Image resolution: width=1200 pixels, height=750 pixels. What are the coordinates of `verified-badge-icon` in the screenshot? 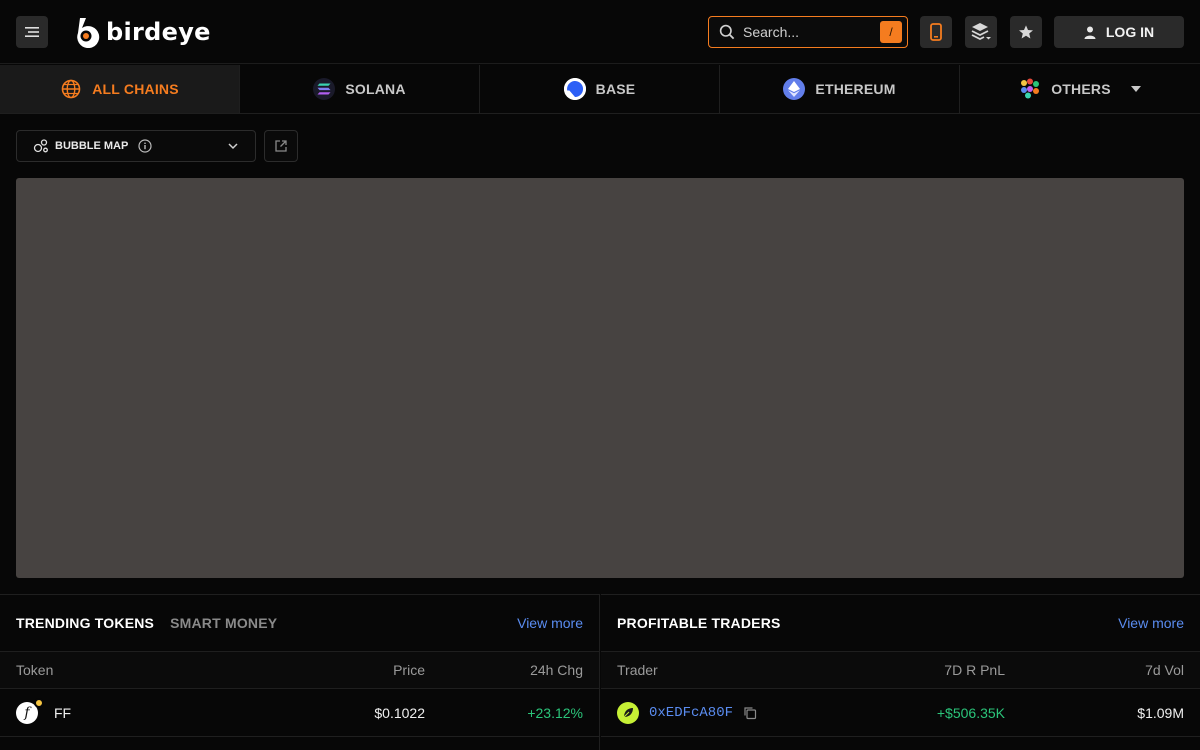 It's located at (39, 702).